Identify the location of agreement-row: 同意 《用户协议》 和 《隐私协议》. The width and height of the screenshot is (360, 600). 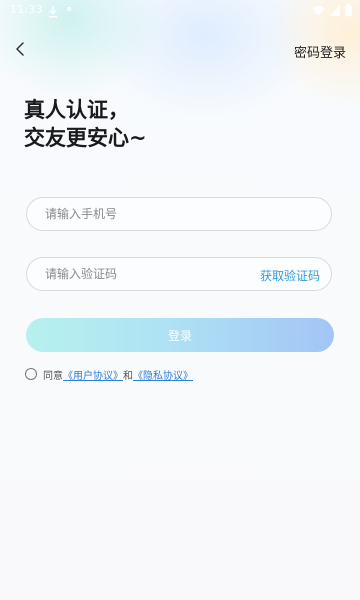
(109, 374).